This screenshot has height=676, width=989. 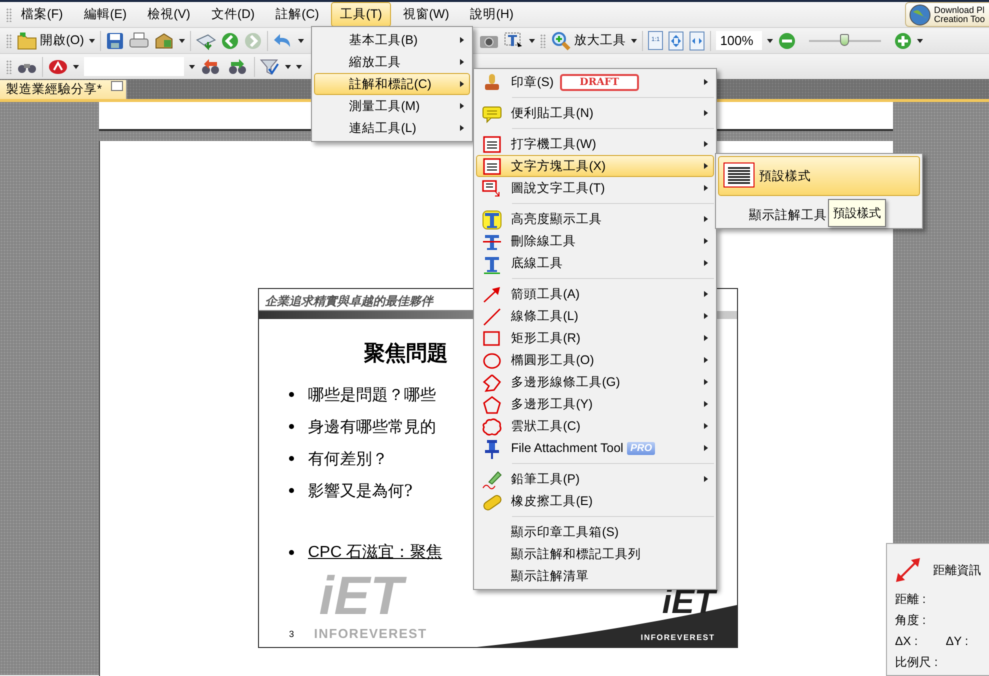 What do you see at coordinates (375, 552) in the screenshot?
I see `source-text: CPC 石滋宜：聚焦` at bounding box center [375, 552].